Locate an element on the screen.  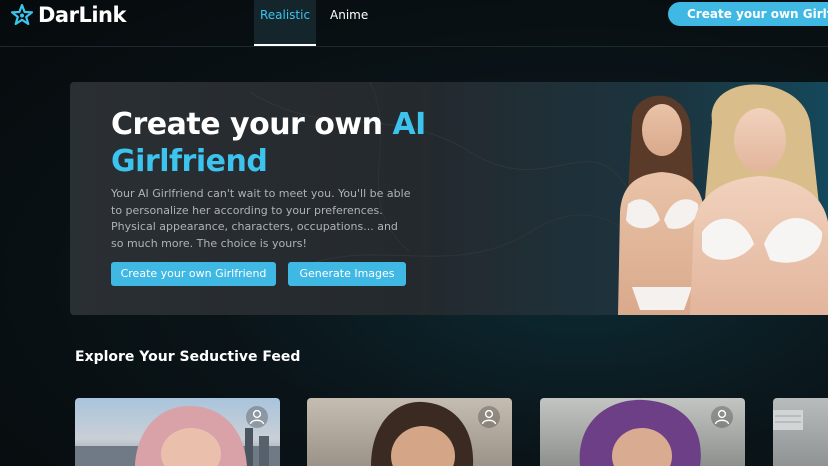
logo: DarLink is located at coordinates (68, 15).